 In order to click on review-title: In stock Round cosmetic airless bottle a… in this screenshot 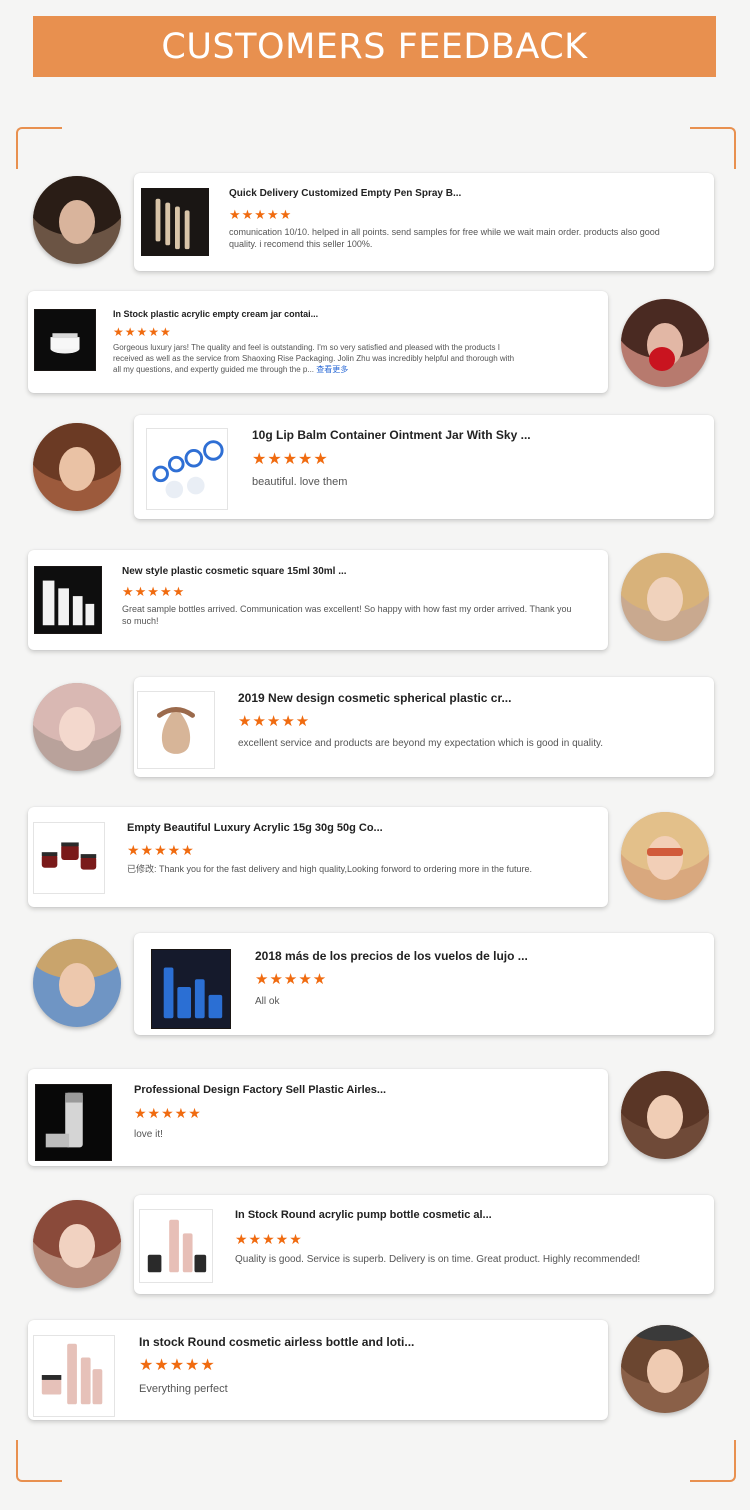, I will do `click(366, 1342)`.